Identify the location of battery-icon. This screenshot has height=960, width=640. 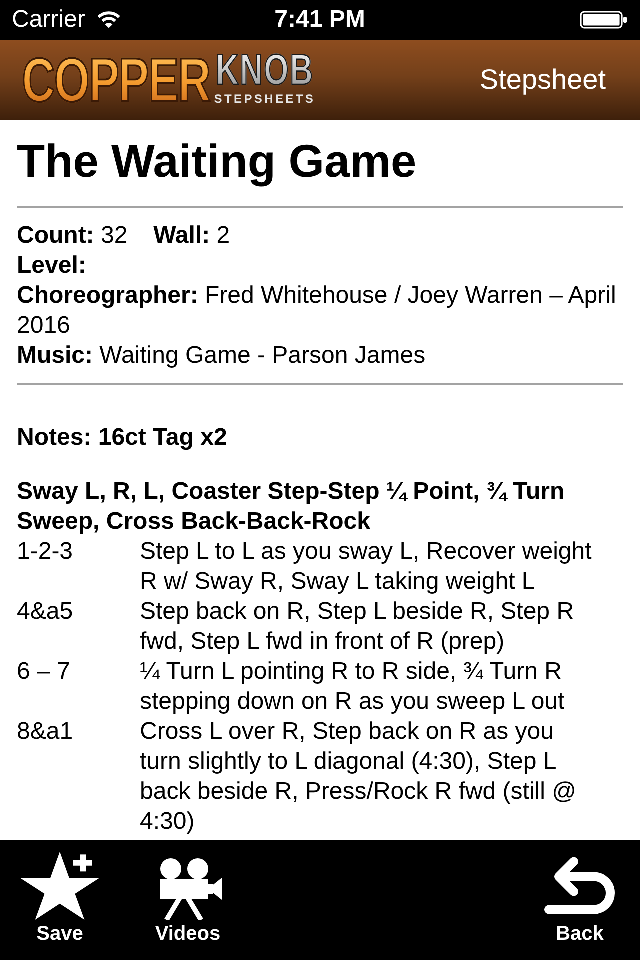
(604, 20).